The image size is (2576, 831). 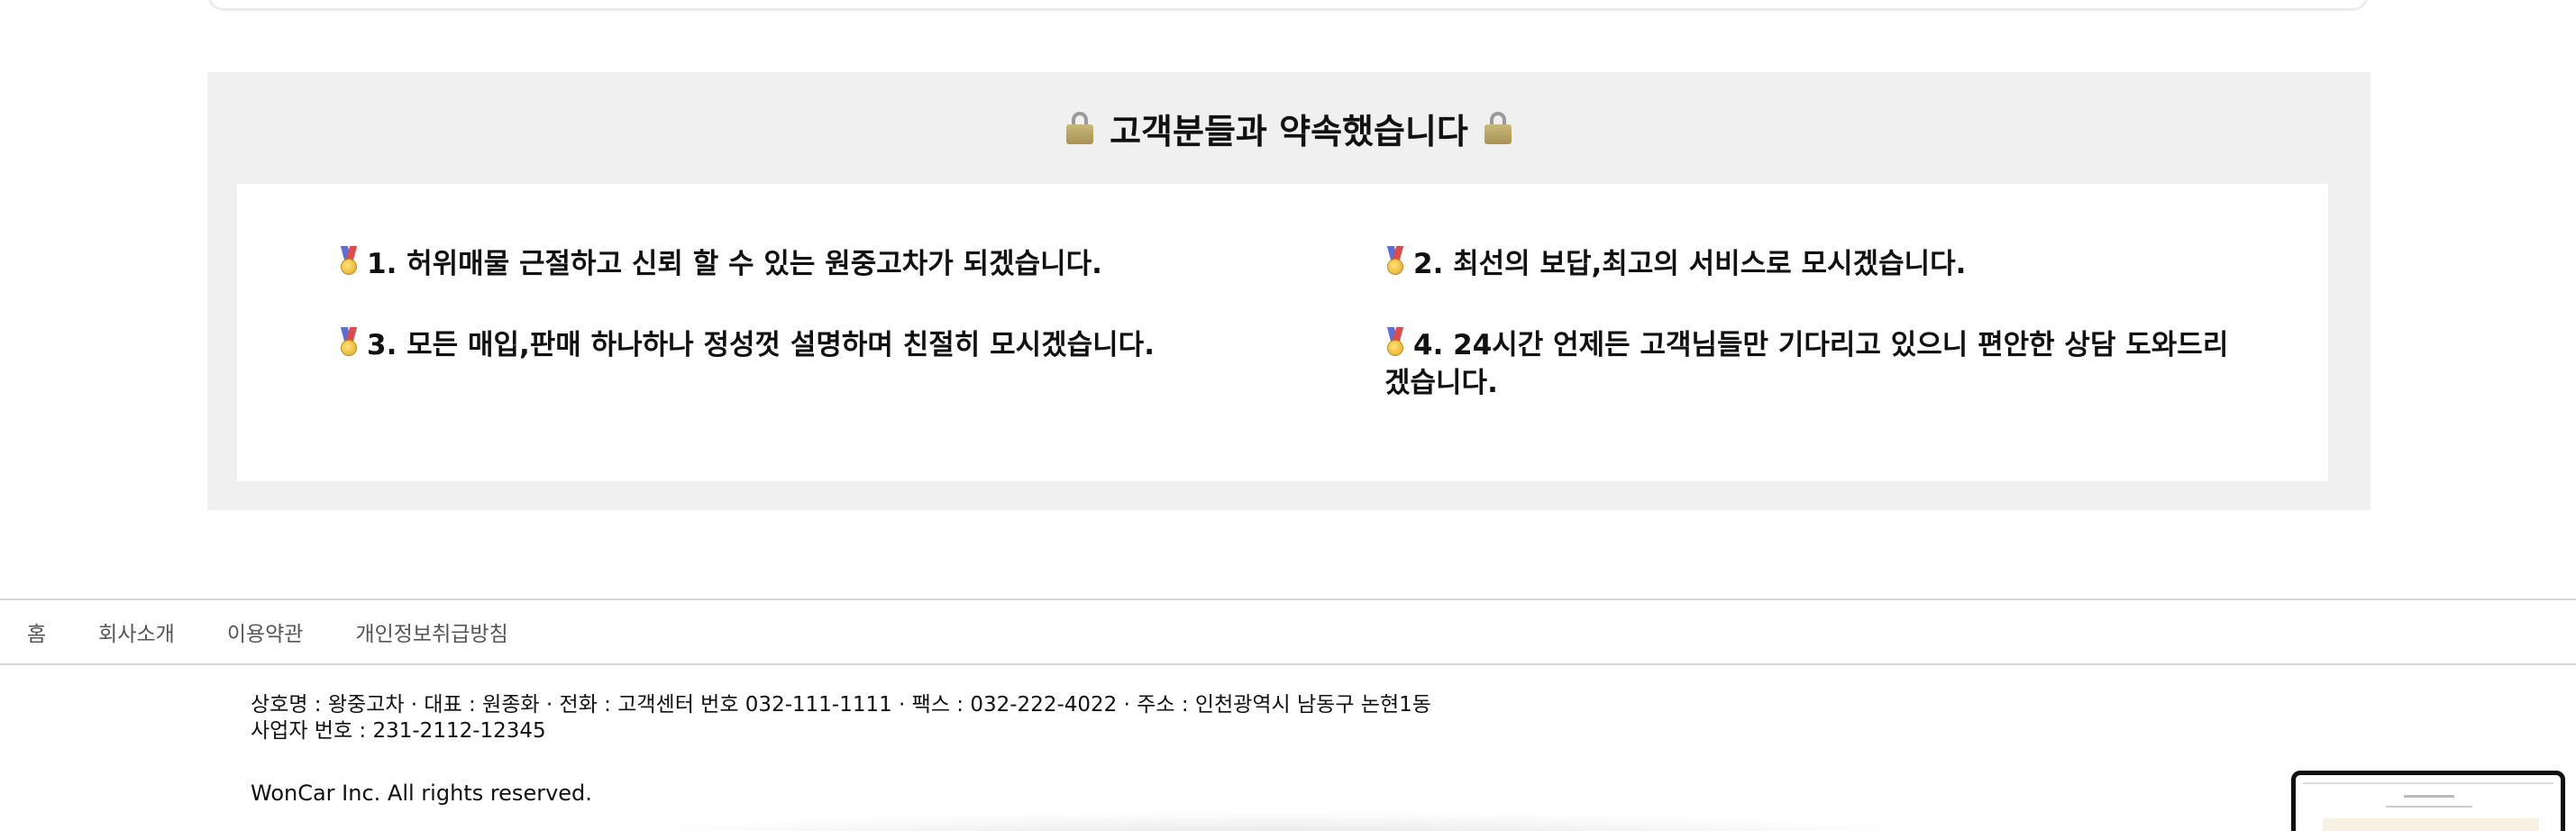 What do you see at coordinates (1817, 264) in the screenshot?
I see `promise-item: 2. 최선의 보답,최고의 서비스로 모시겠습니다.` at bounding box center [1817, 264].